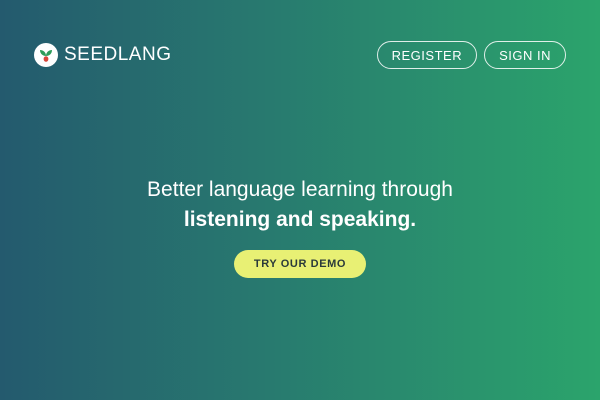 The image size is (600, 400). I want to click on top-navigation-bar: SEEDLANG REGISTER SIGN IN, so click(300, 55).